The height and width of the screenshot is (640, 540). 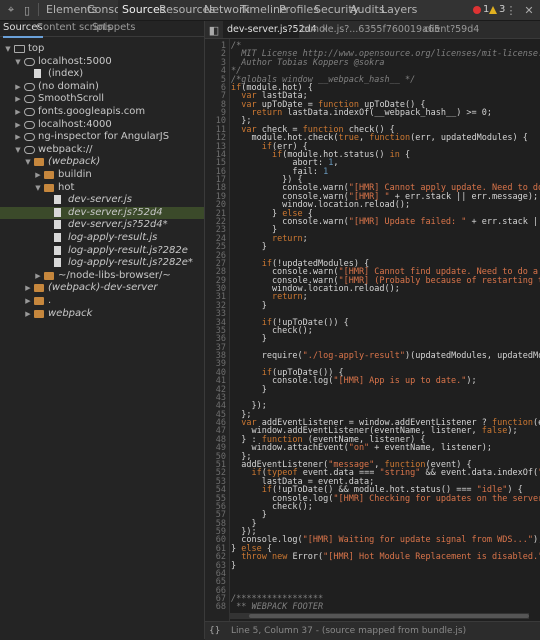 I want to click on editor-tab: client?59d4, so click(x=452, y=29).